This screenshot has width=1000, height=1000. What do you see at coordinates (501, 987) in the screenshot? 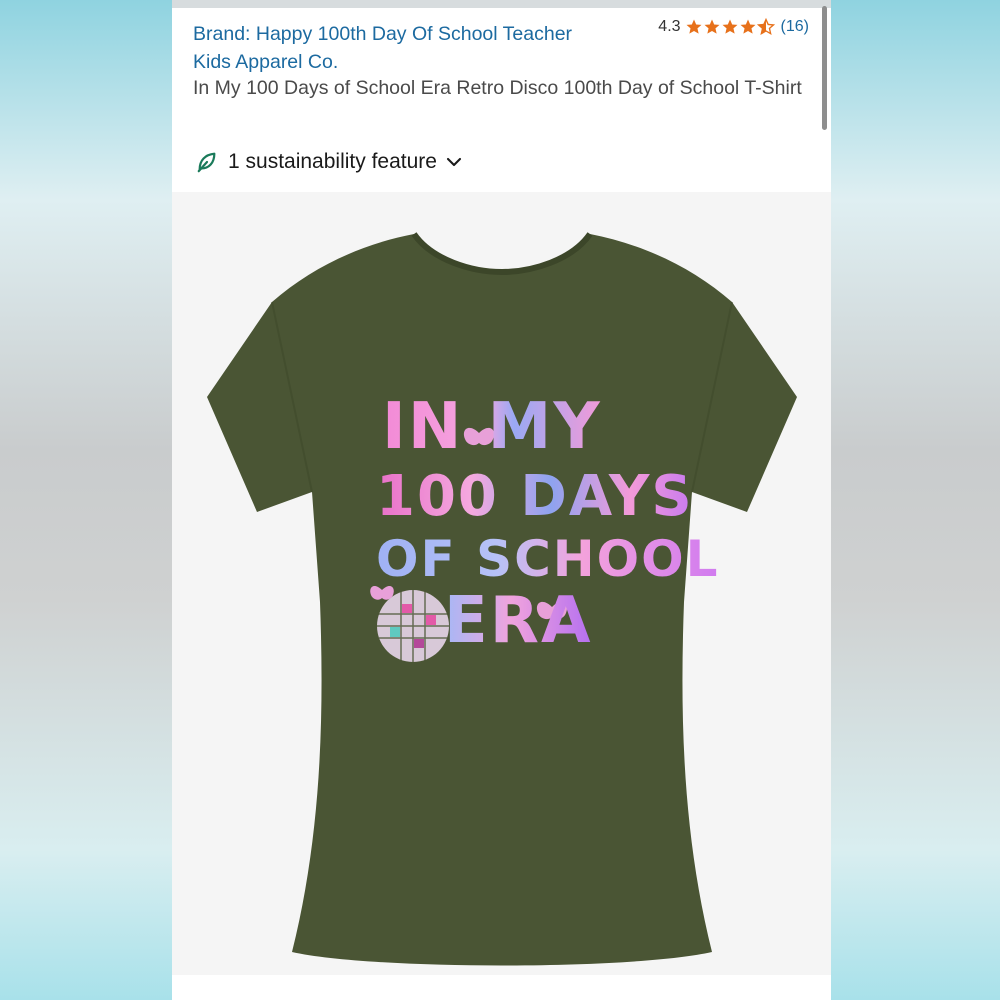
I see `bottom-spacer` at bounding box center [501, 987].